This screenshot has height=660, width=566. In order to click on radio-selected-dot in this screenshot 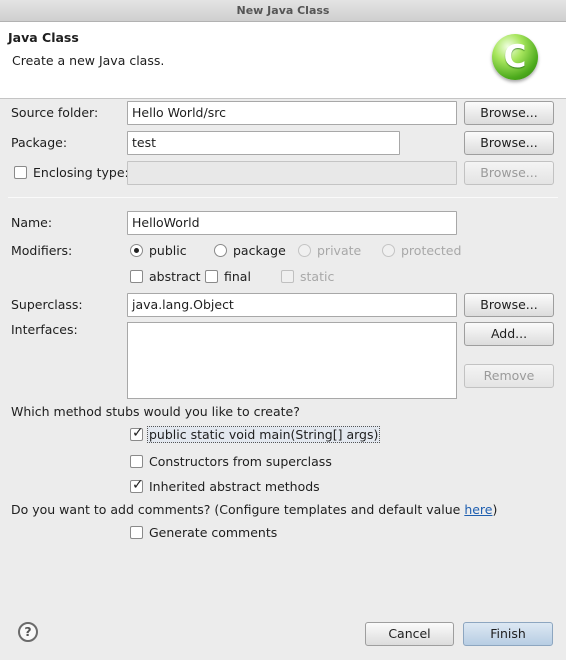, I will do `click(136, 250)`.